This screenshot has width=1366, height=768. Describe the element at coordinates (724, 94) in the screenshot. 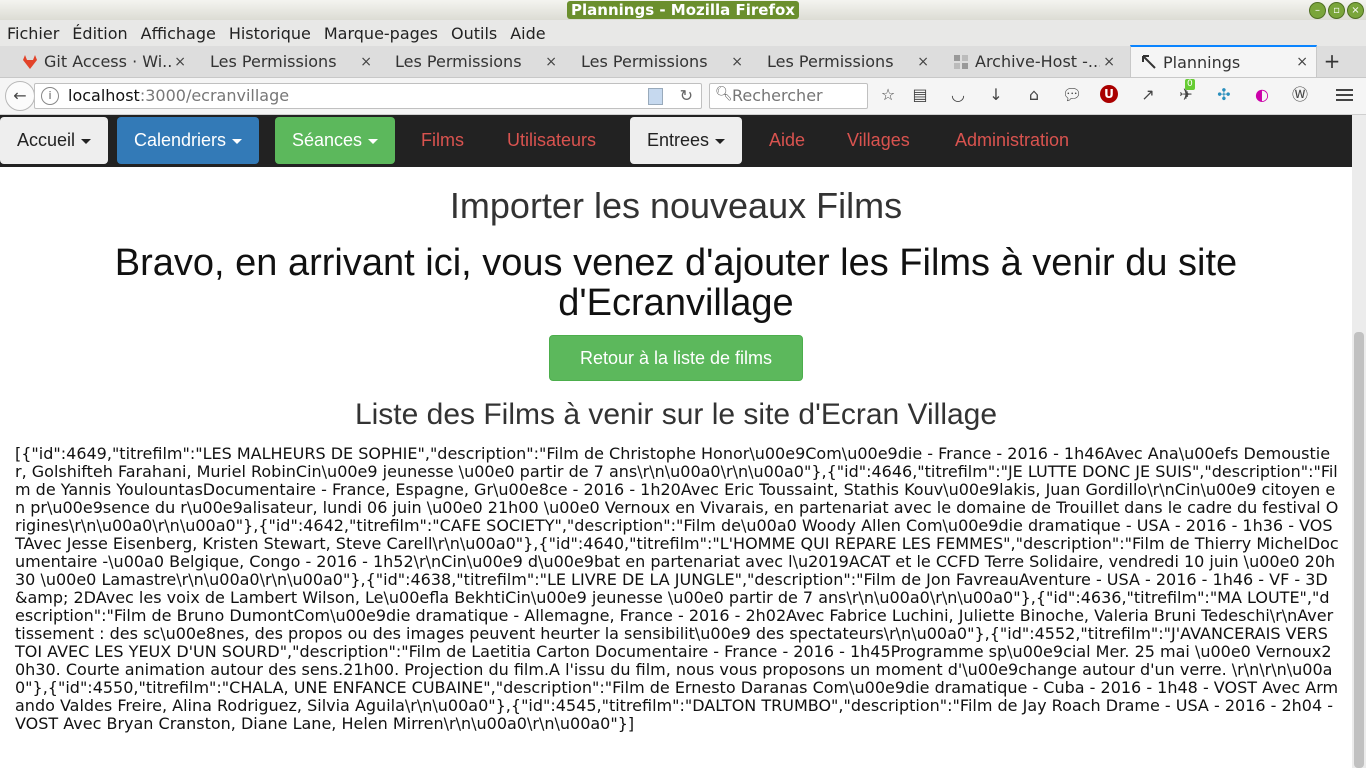

I see `search-icon: 🔍︎` at that location.